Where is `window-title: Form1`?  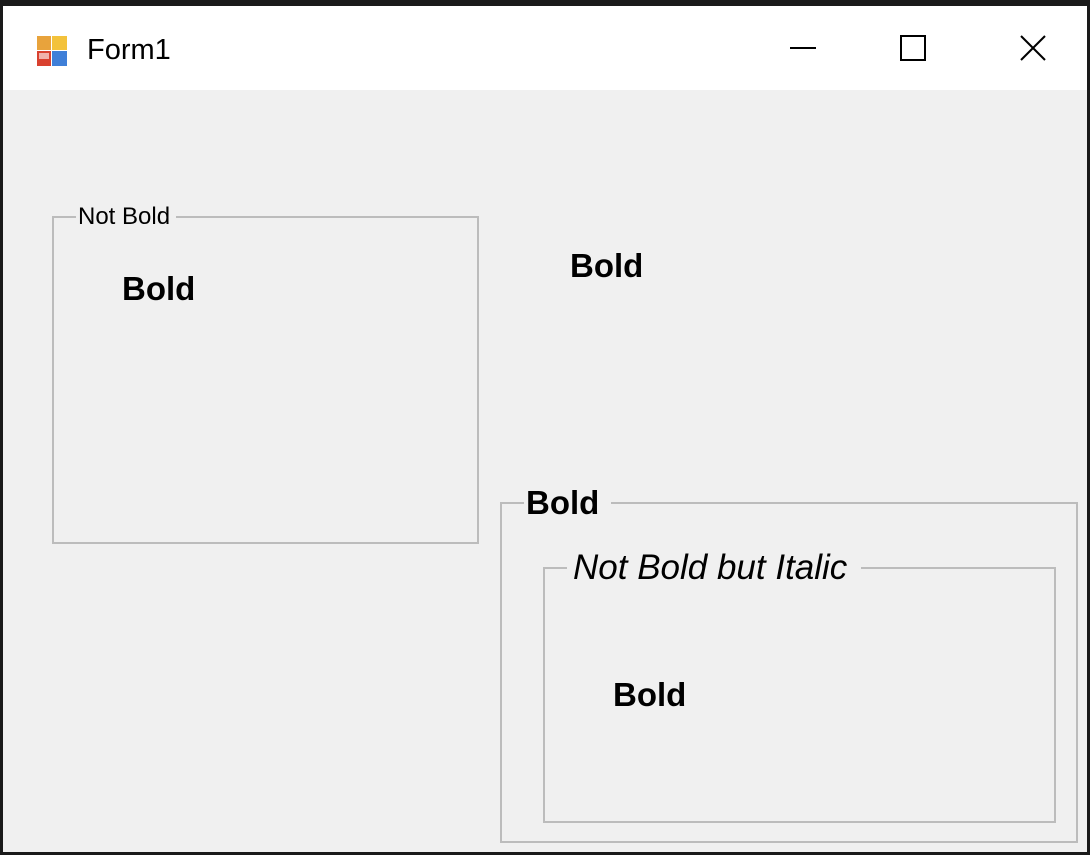 window-title: Form1 is located at coordinates (129, 50).